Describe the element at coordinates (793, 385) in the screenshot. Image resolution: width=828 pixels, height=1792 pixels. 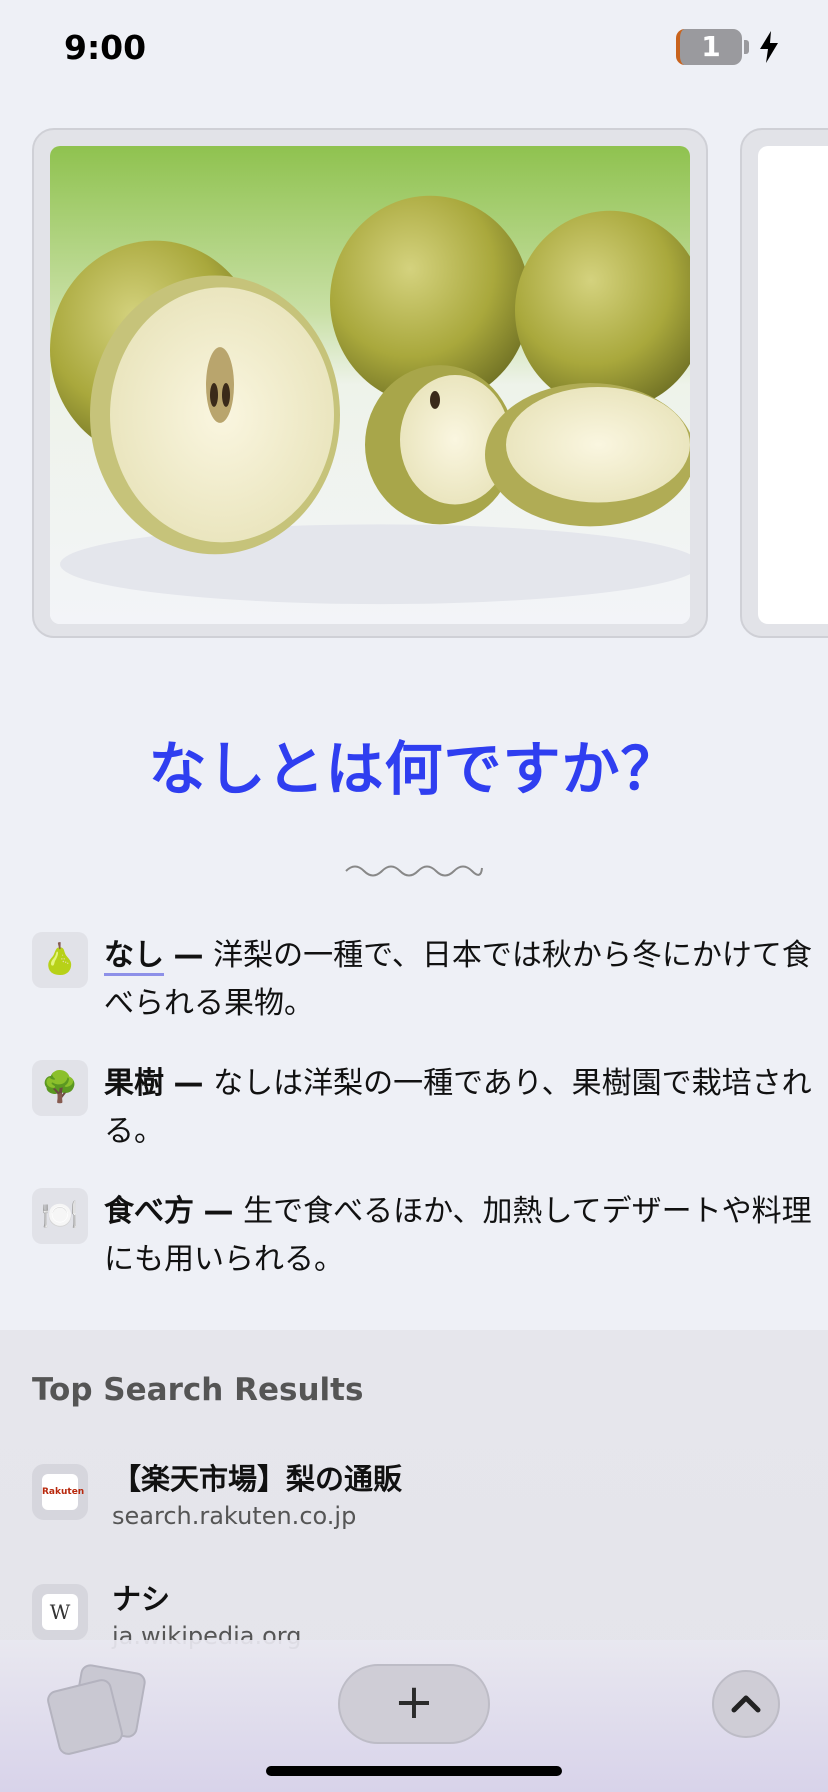
I see `image-placeholder` at that location.